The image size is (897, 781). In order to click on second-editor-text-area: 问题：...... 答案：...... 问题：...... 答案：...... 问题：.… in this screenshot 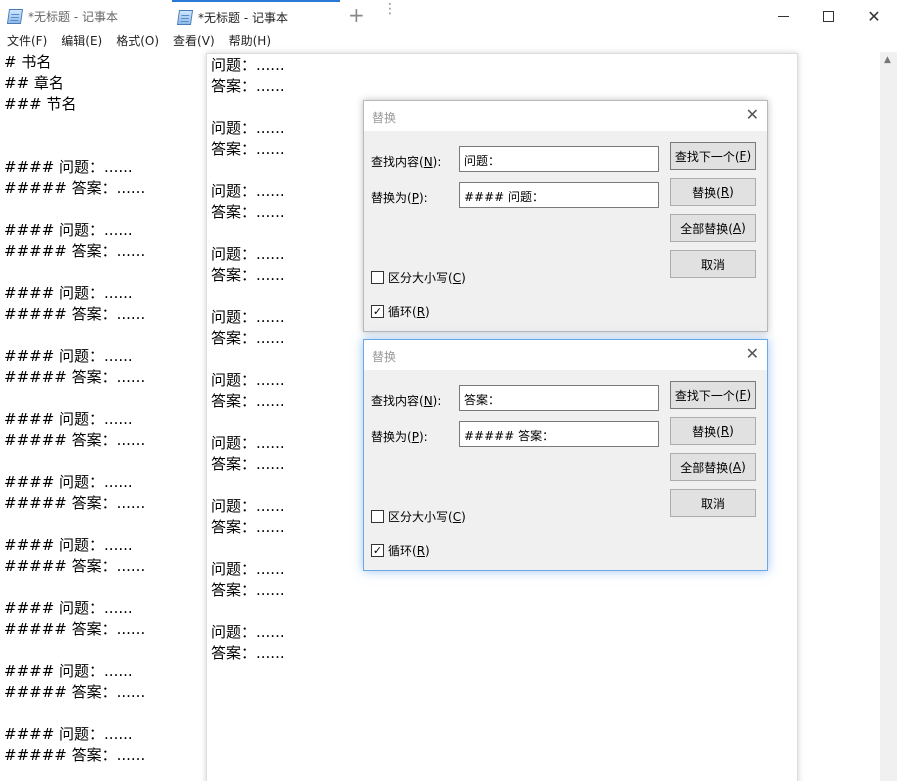, I will do `click(248, 359)`.